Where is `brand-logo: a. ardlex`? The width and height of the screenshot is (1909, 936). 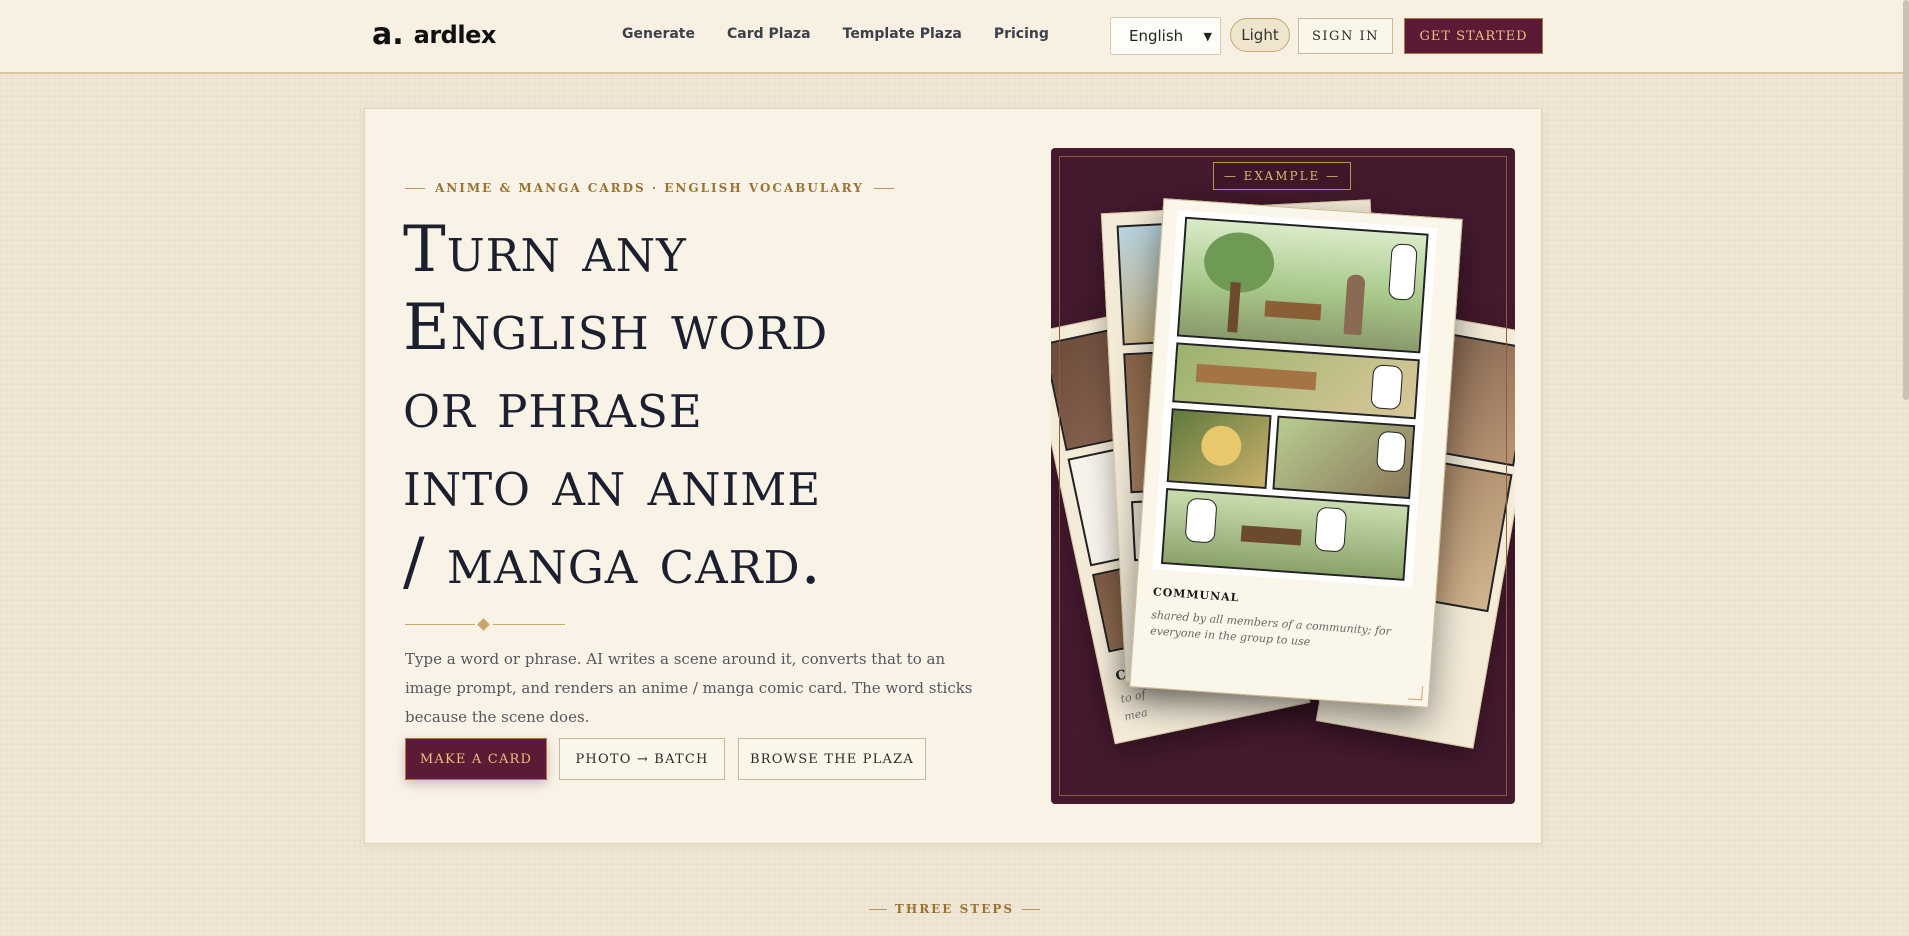
brand-logo: a. ardlex is located at coordinates (434, 35).